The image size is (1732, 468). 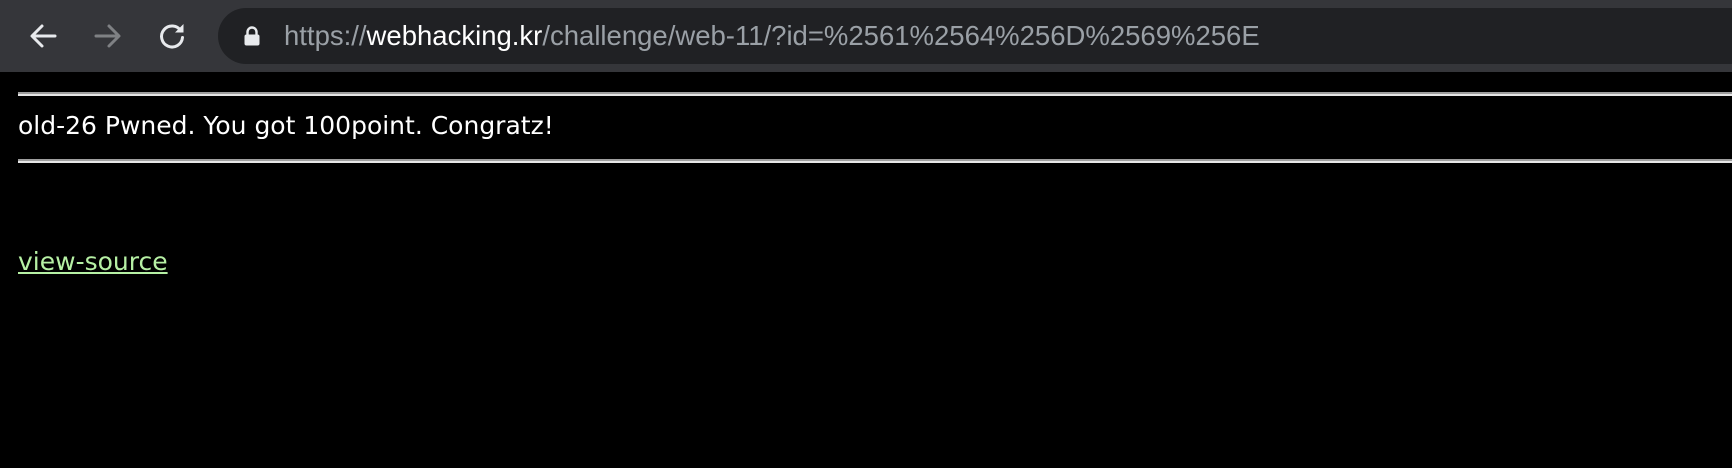 I want to click on lock-icon, so click(x=252, y=36).